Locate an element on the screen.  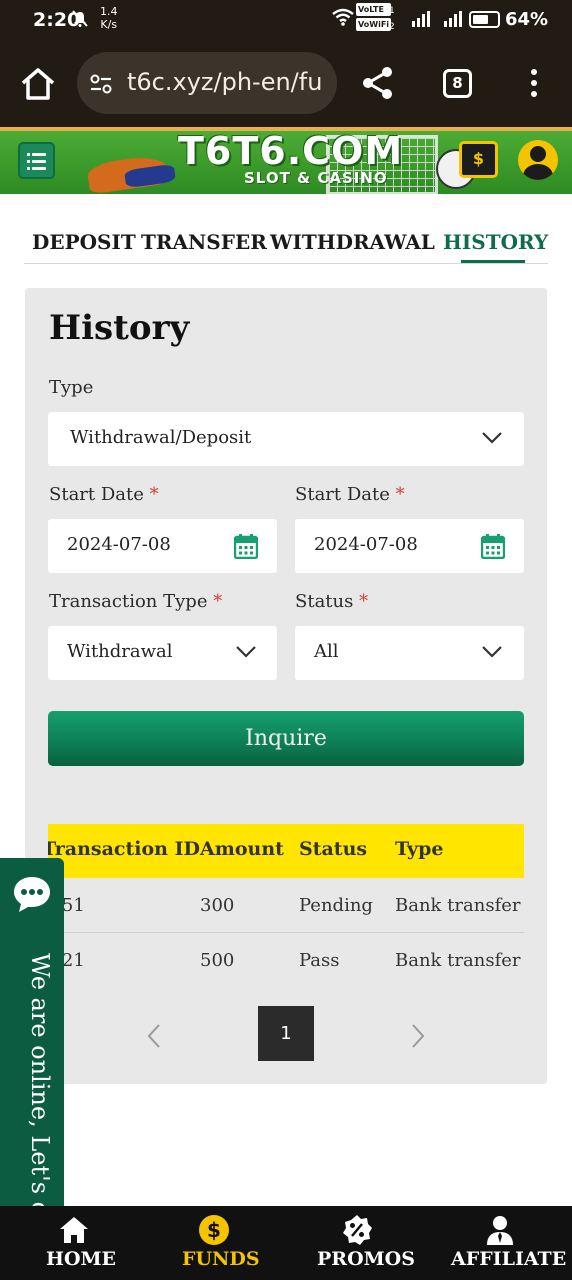
pagination-prev-icon is located at coordinates (154, 1036).